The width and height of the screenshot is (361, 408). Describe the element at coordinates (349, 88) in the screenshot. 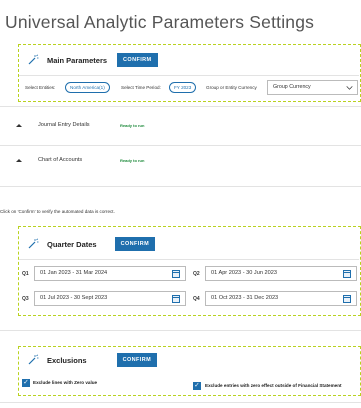

I see `chevron-down-icon` at that location.